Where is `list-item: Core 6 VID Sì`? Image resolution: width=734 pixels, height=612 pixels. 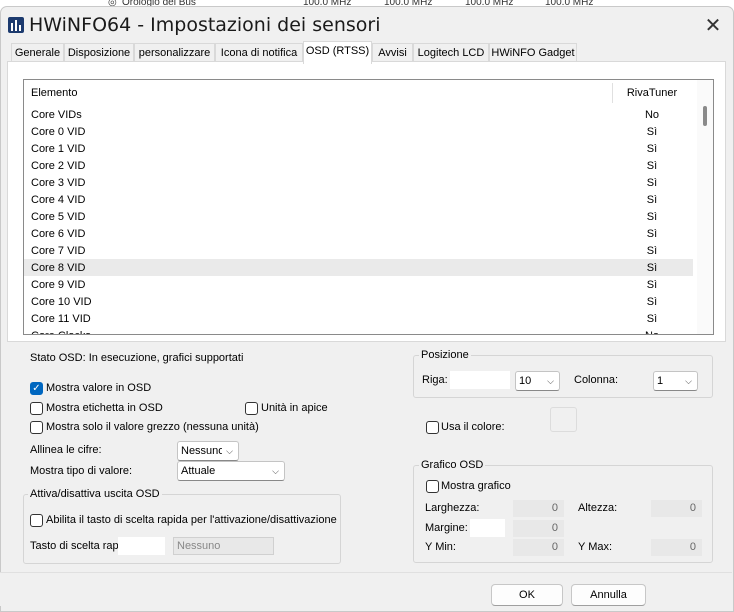 list-item: Core 6 VID Sì is located at coordinates (358, 233).